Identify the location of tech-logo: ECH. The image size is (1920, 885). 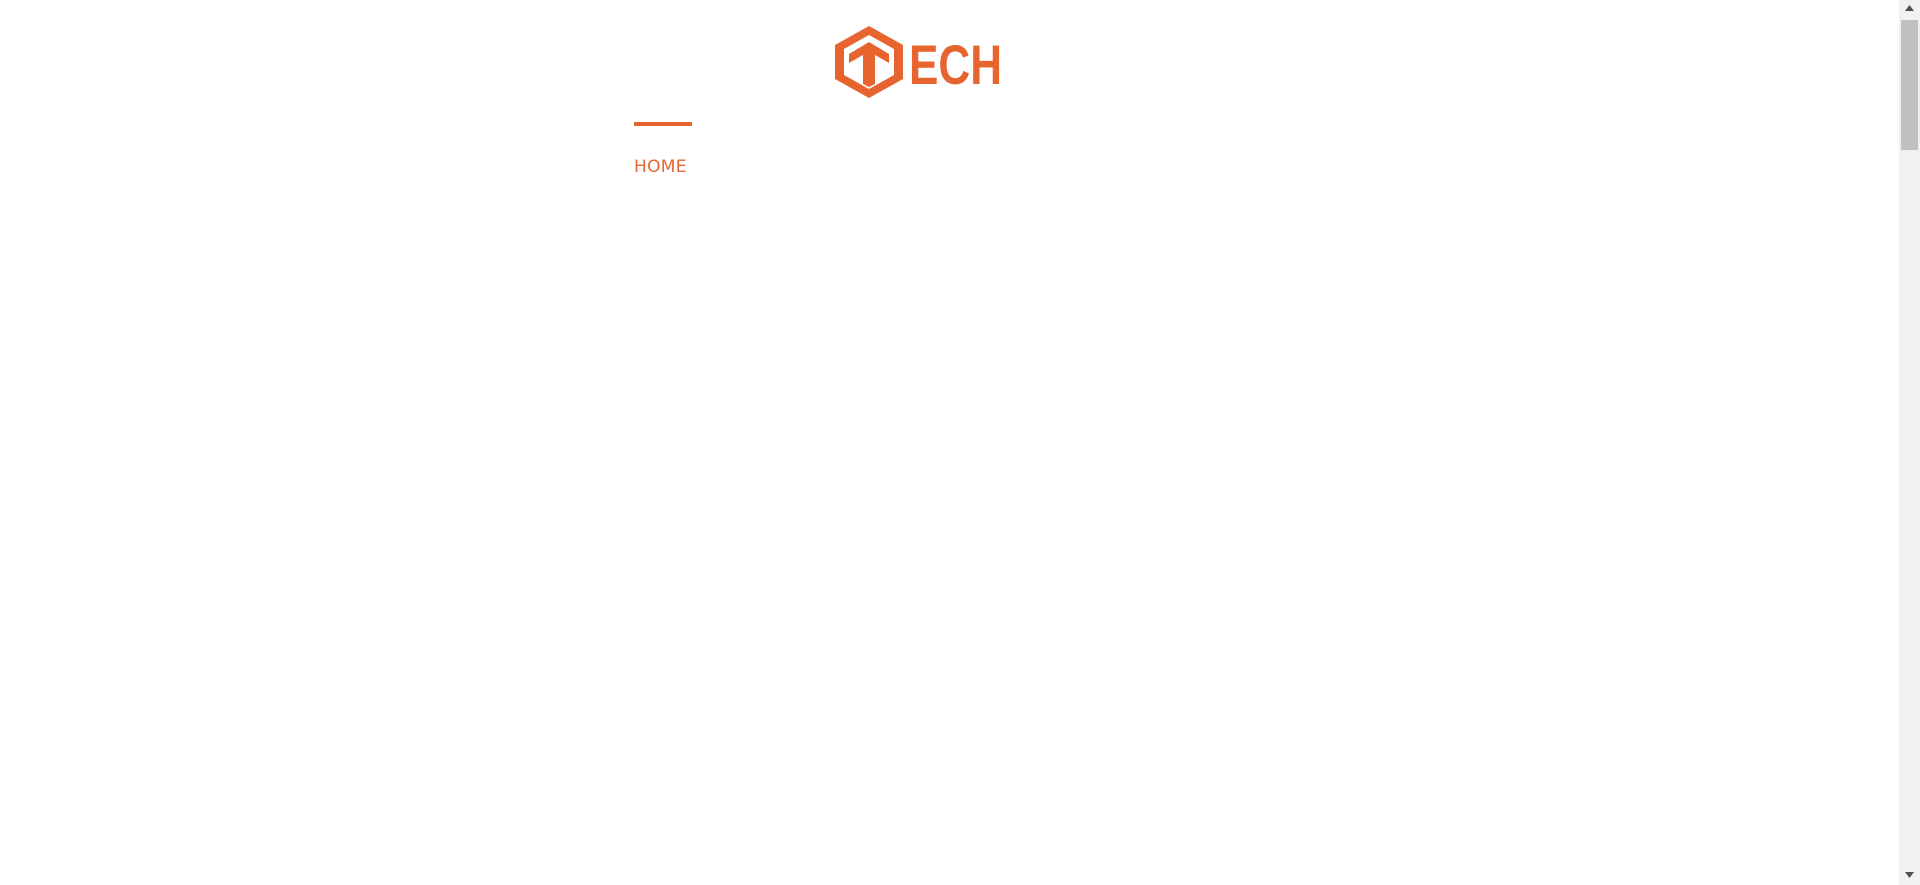
(919, 62).